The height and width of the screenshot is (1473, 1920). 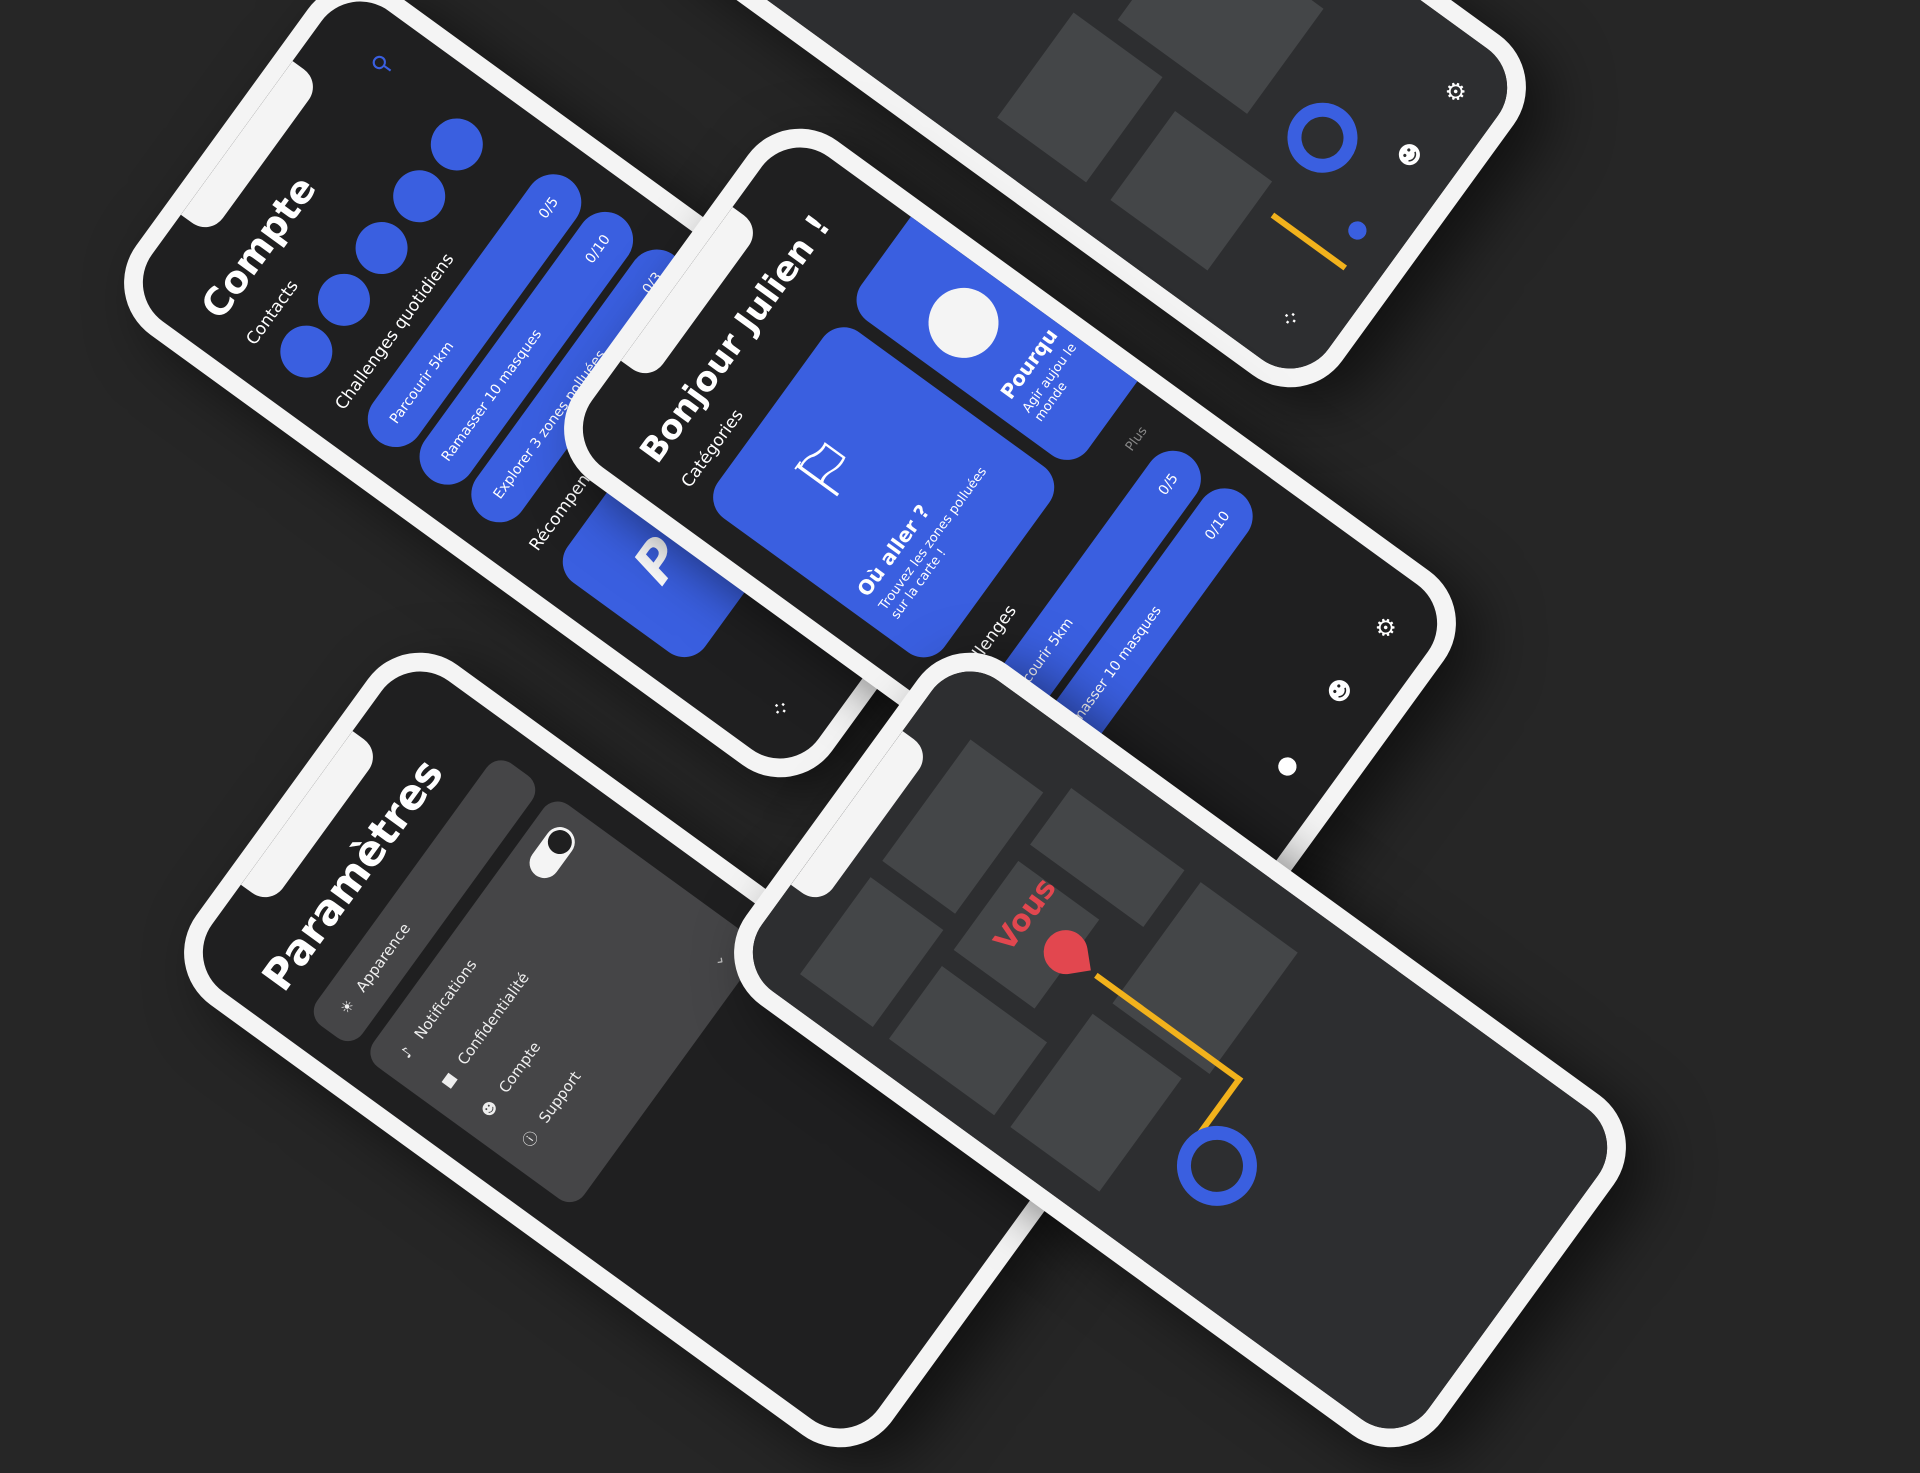 What do you see at coordinates (347, 1007) in the screenshot?
I see `sun-icon: ☀` at bounding box center [347, 1007].